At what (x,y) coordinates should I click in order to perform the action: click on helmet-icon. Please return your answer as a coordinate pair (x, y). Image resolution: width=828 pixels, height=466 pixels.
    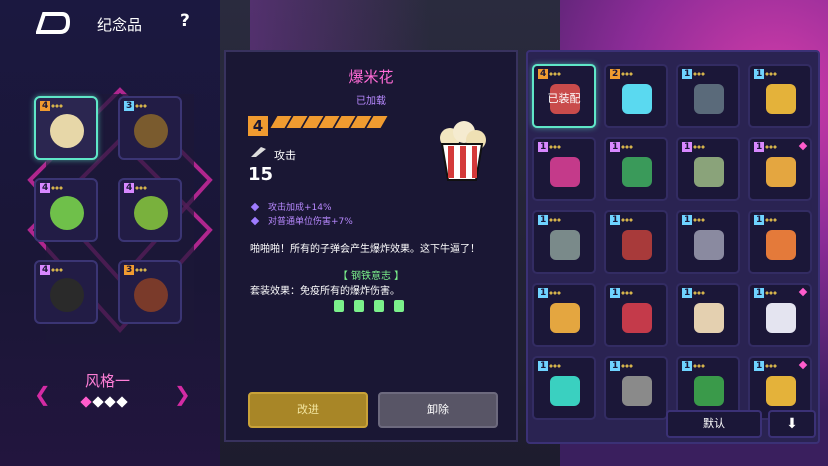
    Looking at the image, I should click on (67, 295).